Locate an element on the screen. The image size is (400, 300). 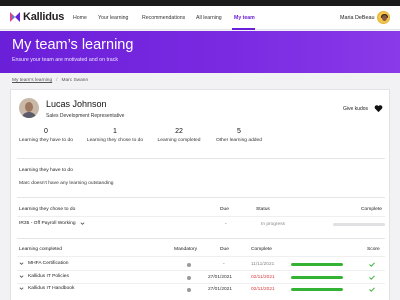
chose-to-do-title: Learning they chose to do is located at coordinates (47, 209).